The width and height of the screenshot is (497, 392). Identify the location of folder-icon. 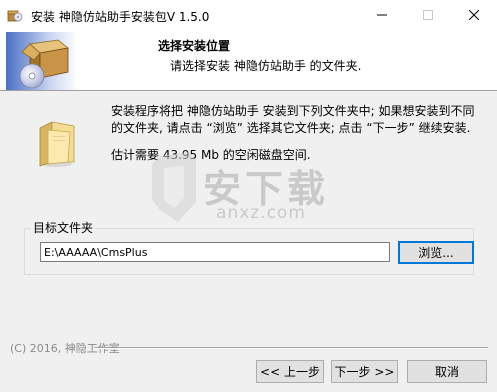
(57, 144).